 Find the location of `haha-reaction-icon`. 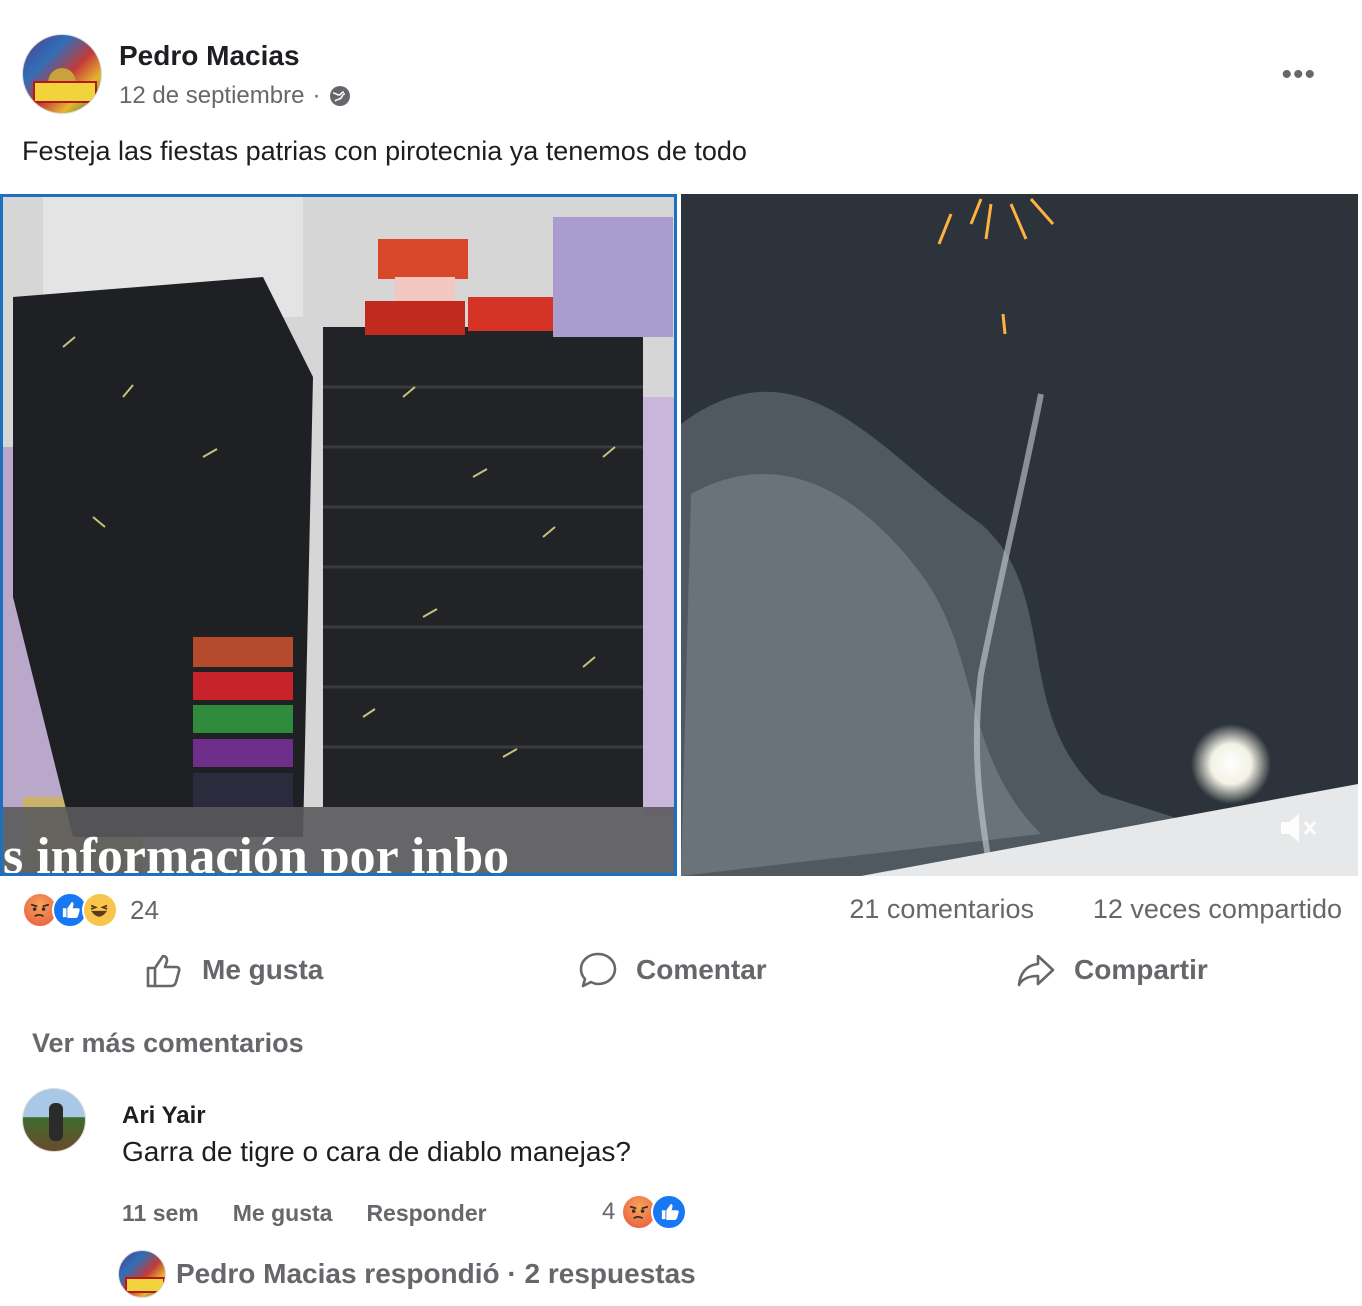

haha-reaction-icon is located at coordinates (100, 910).